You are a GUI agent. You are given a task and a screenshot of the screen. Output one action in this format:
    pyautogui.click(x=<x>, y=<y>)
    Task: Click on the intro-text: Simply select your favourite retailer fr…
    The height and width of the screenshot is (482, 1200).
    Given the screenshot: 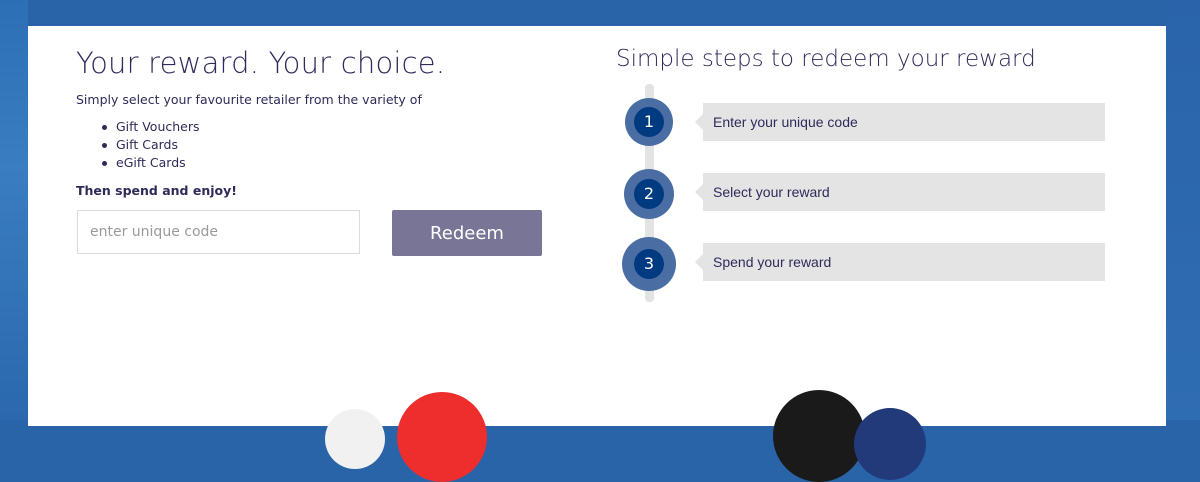 What is the action you would take?
    pyautogui.click(x=249, y=99)
    